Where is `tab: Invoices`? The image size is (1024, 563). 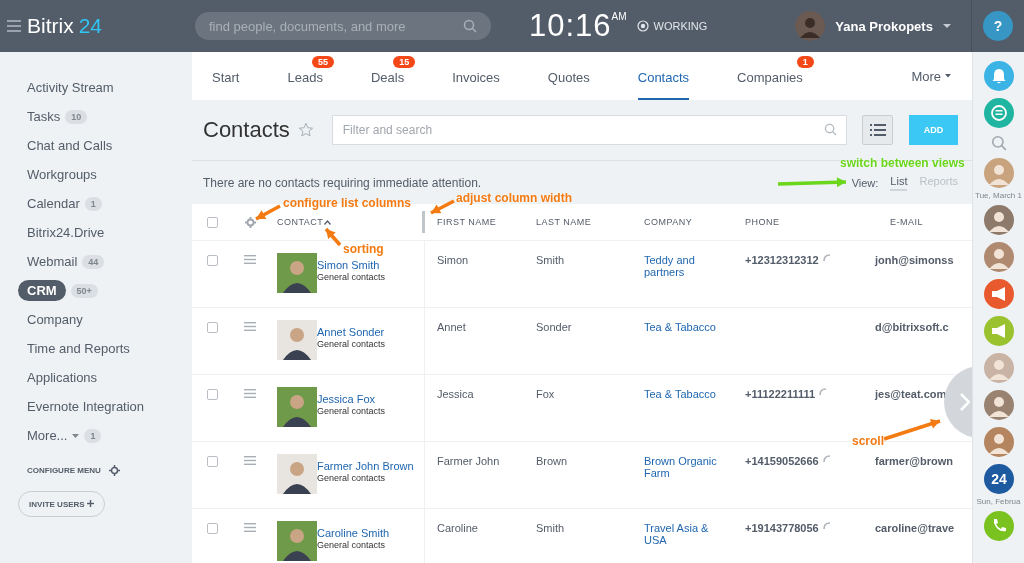 tab: Invoices is located at coordinates (476, 84).